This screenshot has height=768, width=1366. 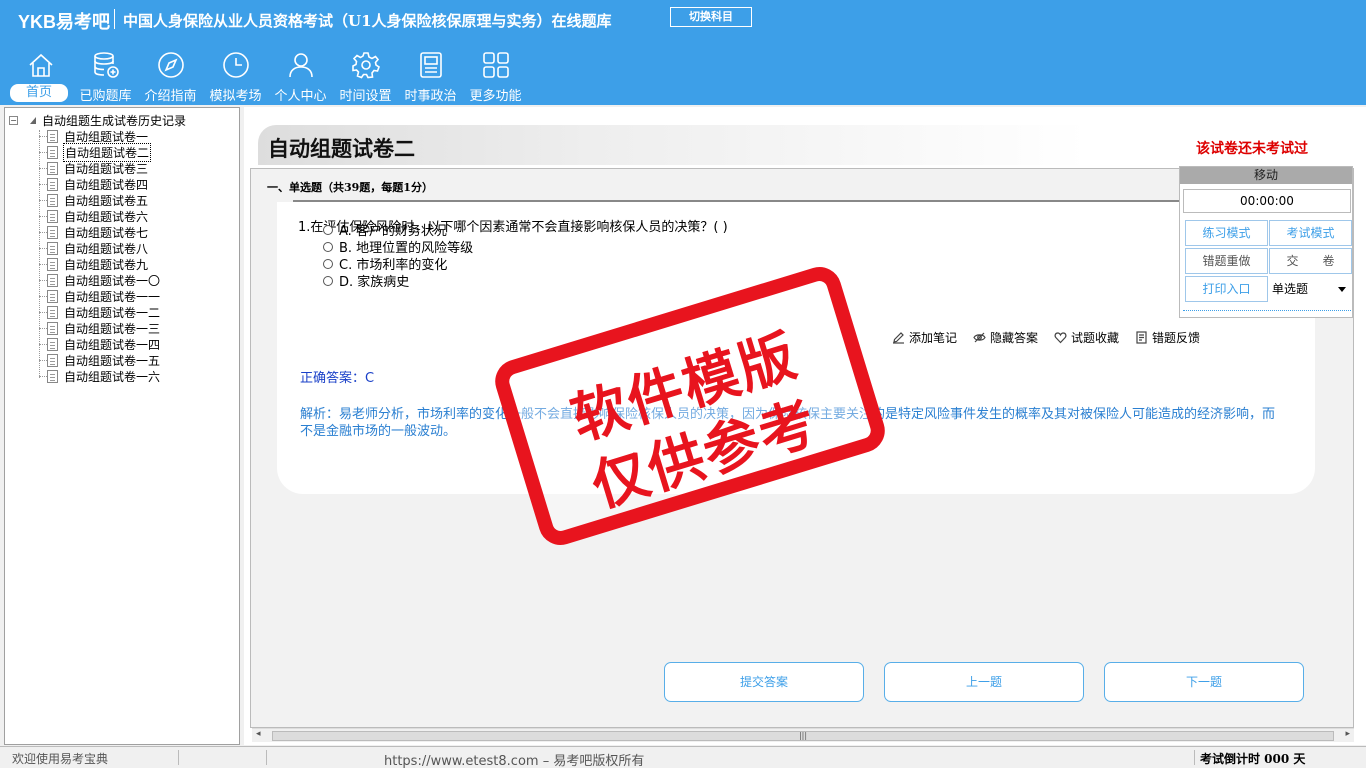 What do you see at coordinates (33, 120) in the screenshot?
I see `tree-root-icon` at bounding box center [33, 120].